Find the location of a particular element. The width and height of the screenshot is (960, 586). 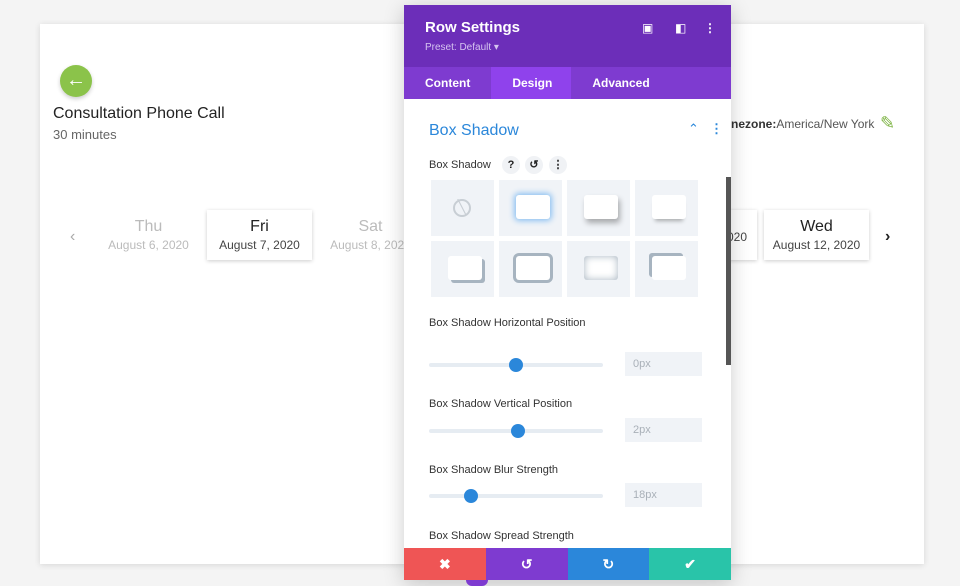

horizontal-position-input: 0px is located at coordinates (663, 364).